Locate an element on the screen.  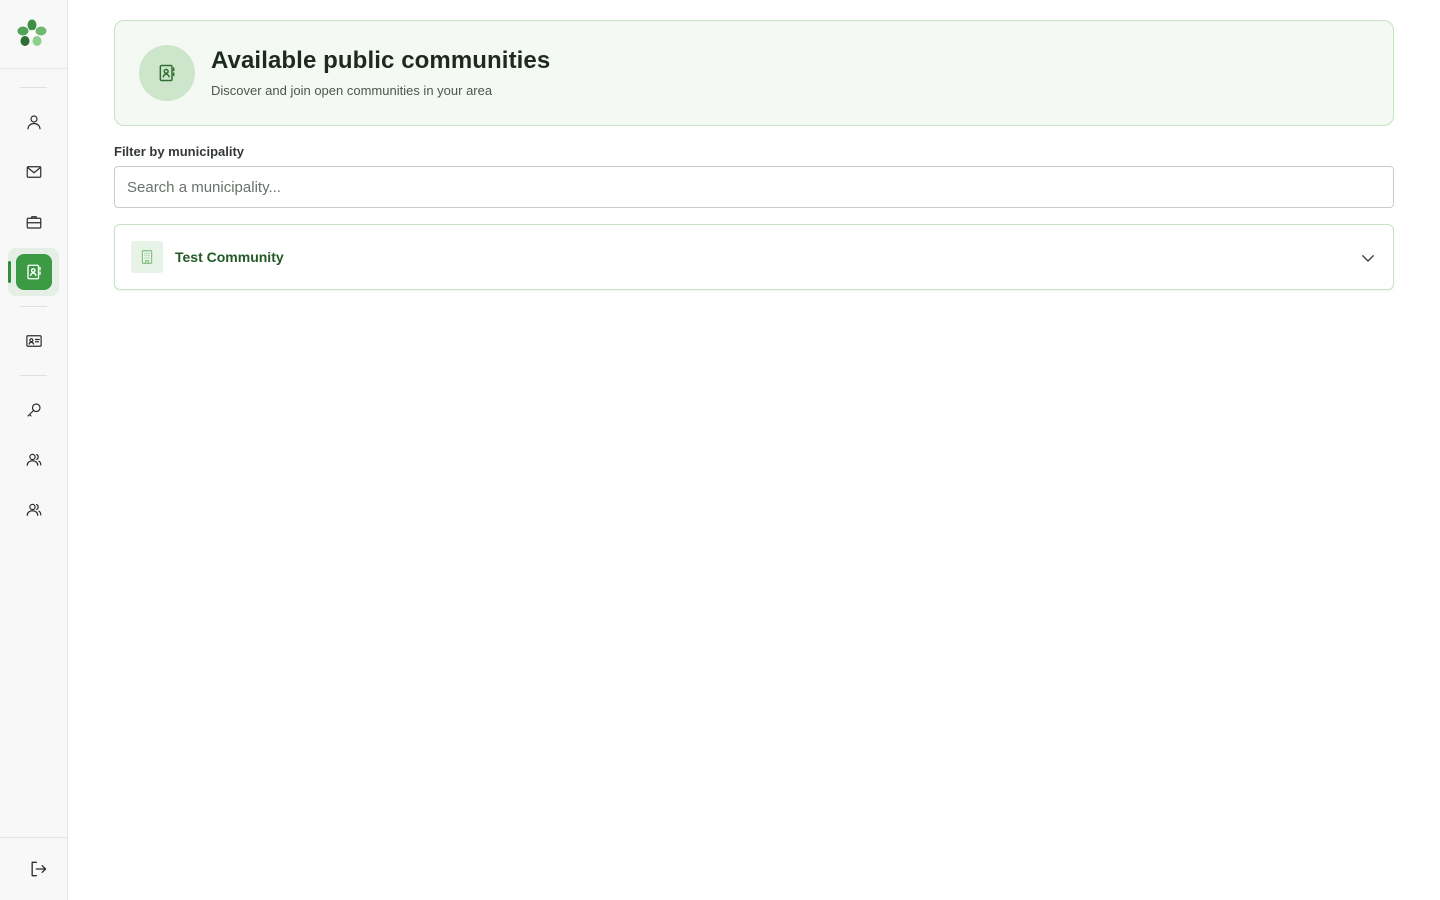
briefcase-icon is located at coordinates (34, 222).